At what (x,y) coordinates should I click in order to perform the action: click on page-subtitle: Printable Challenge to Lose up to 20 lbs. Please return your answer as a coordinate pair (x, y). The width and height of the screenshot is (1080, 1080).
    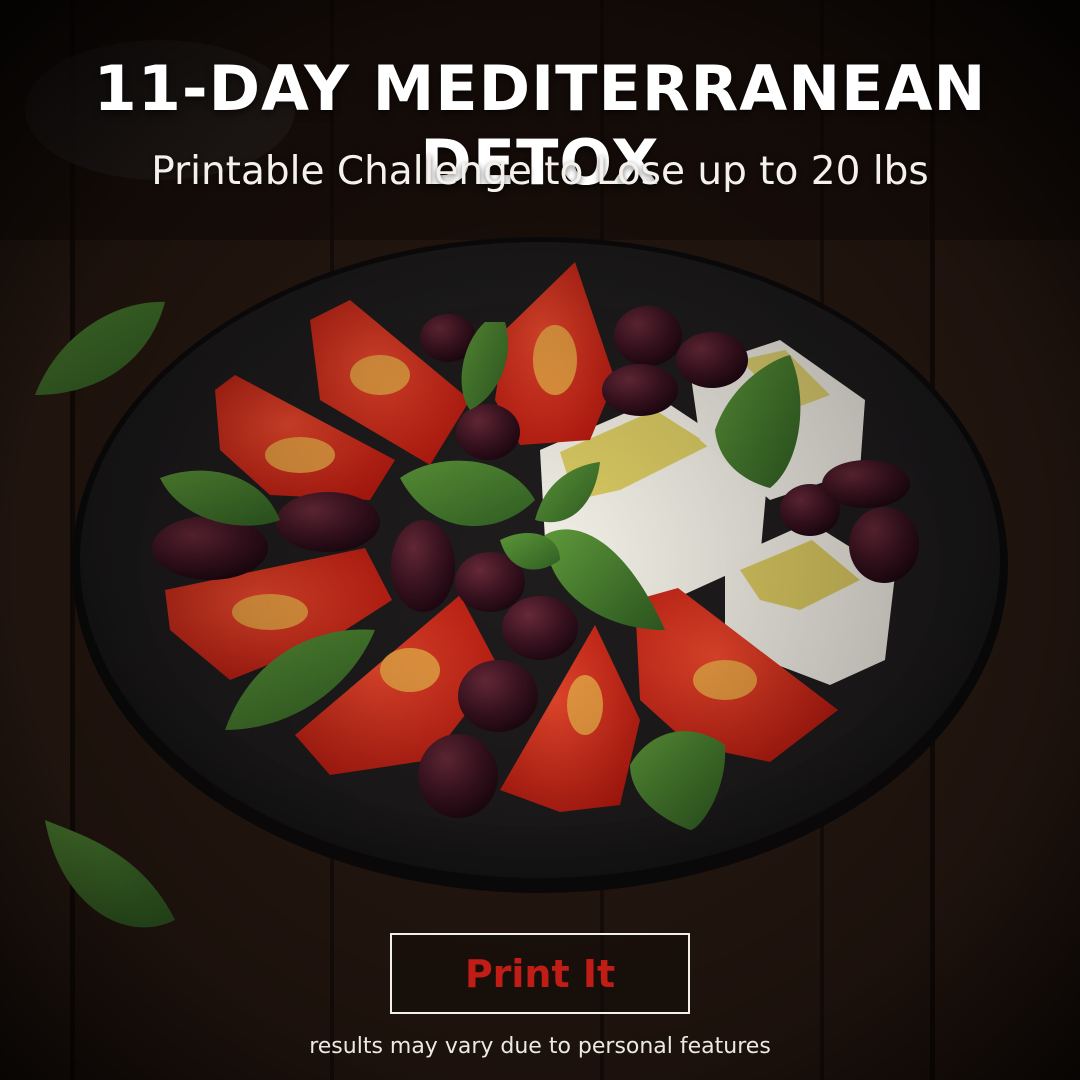
    Looking at the image, I should click on (540, 171).